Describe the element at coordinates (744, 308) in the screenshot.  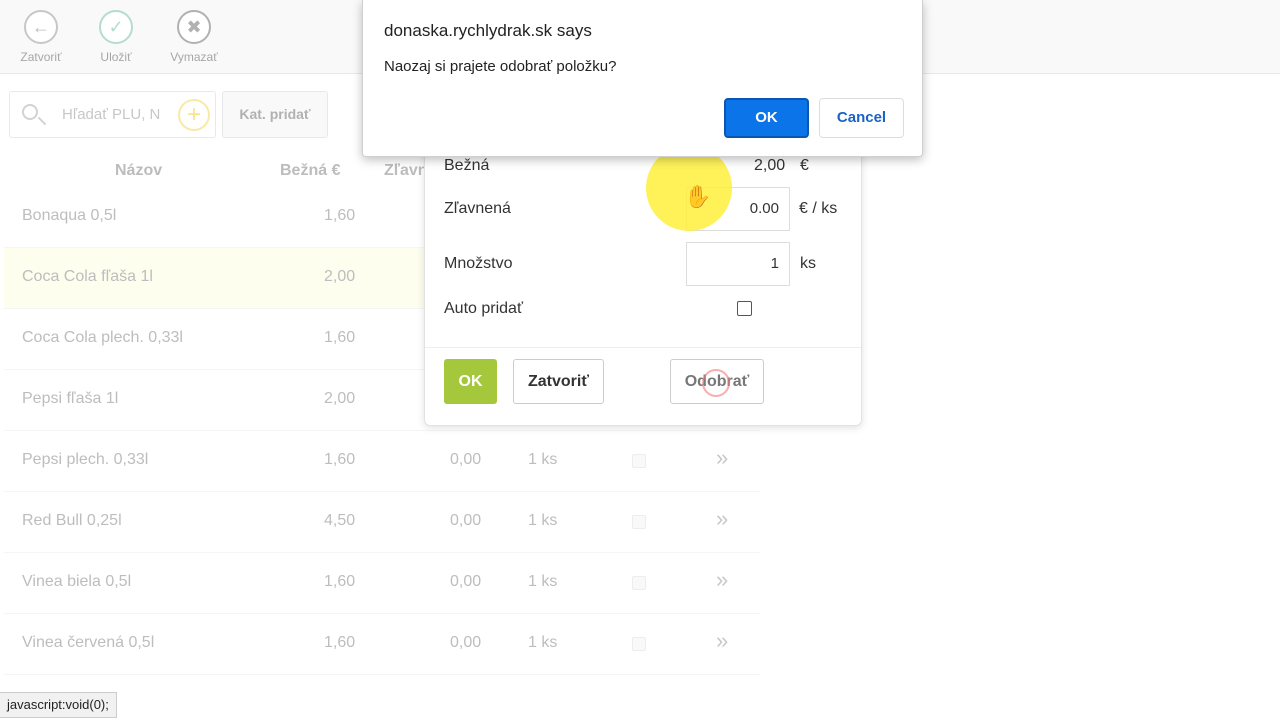
I see `auto-add-checkbox` at that location.